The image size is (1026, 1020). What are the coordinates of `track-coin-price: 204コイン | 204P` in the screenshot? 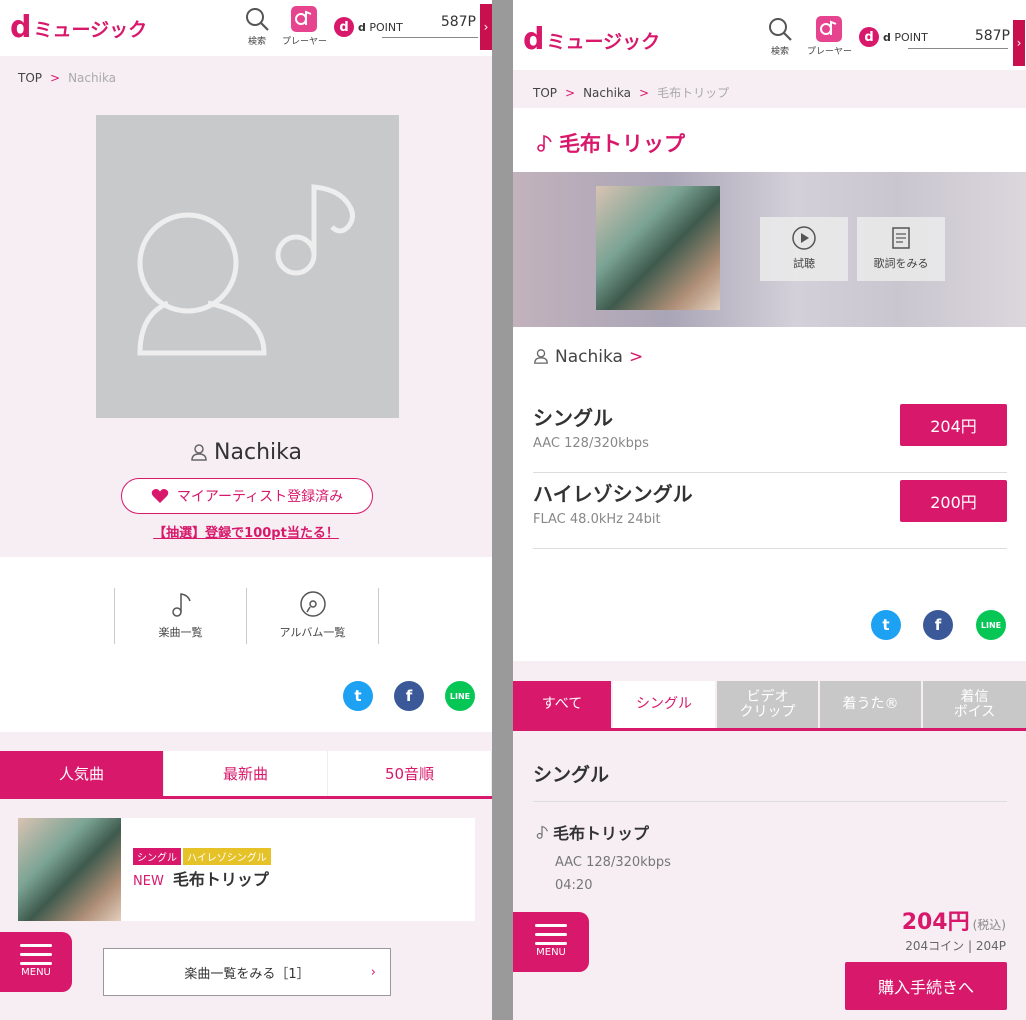 It's located at (955, 946).